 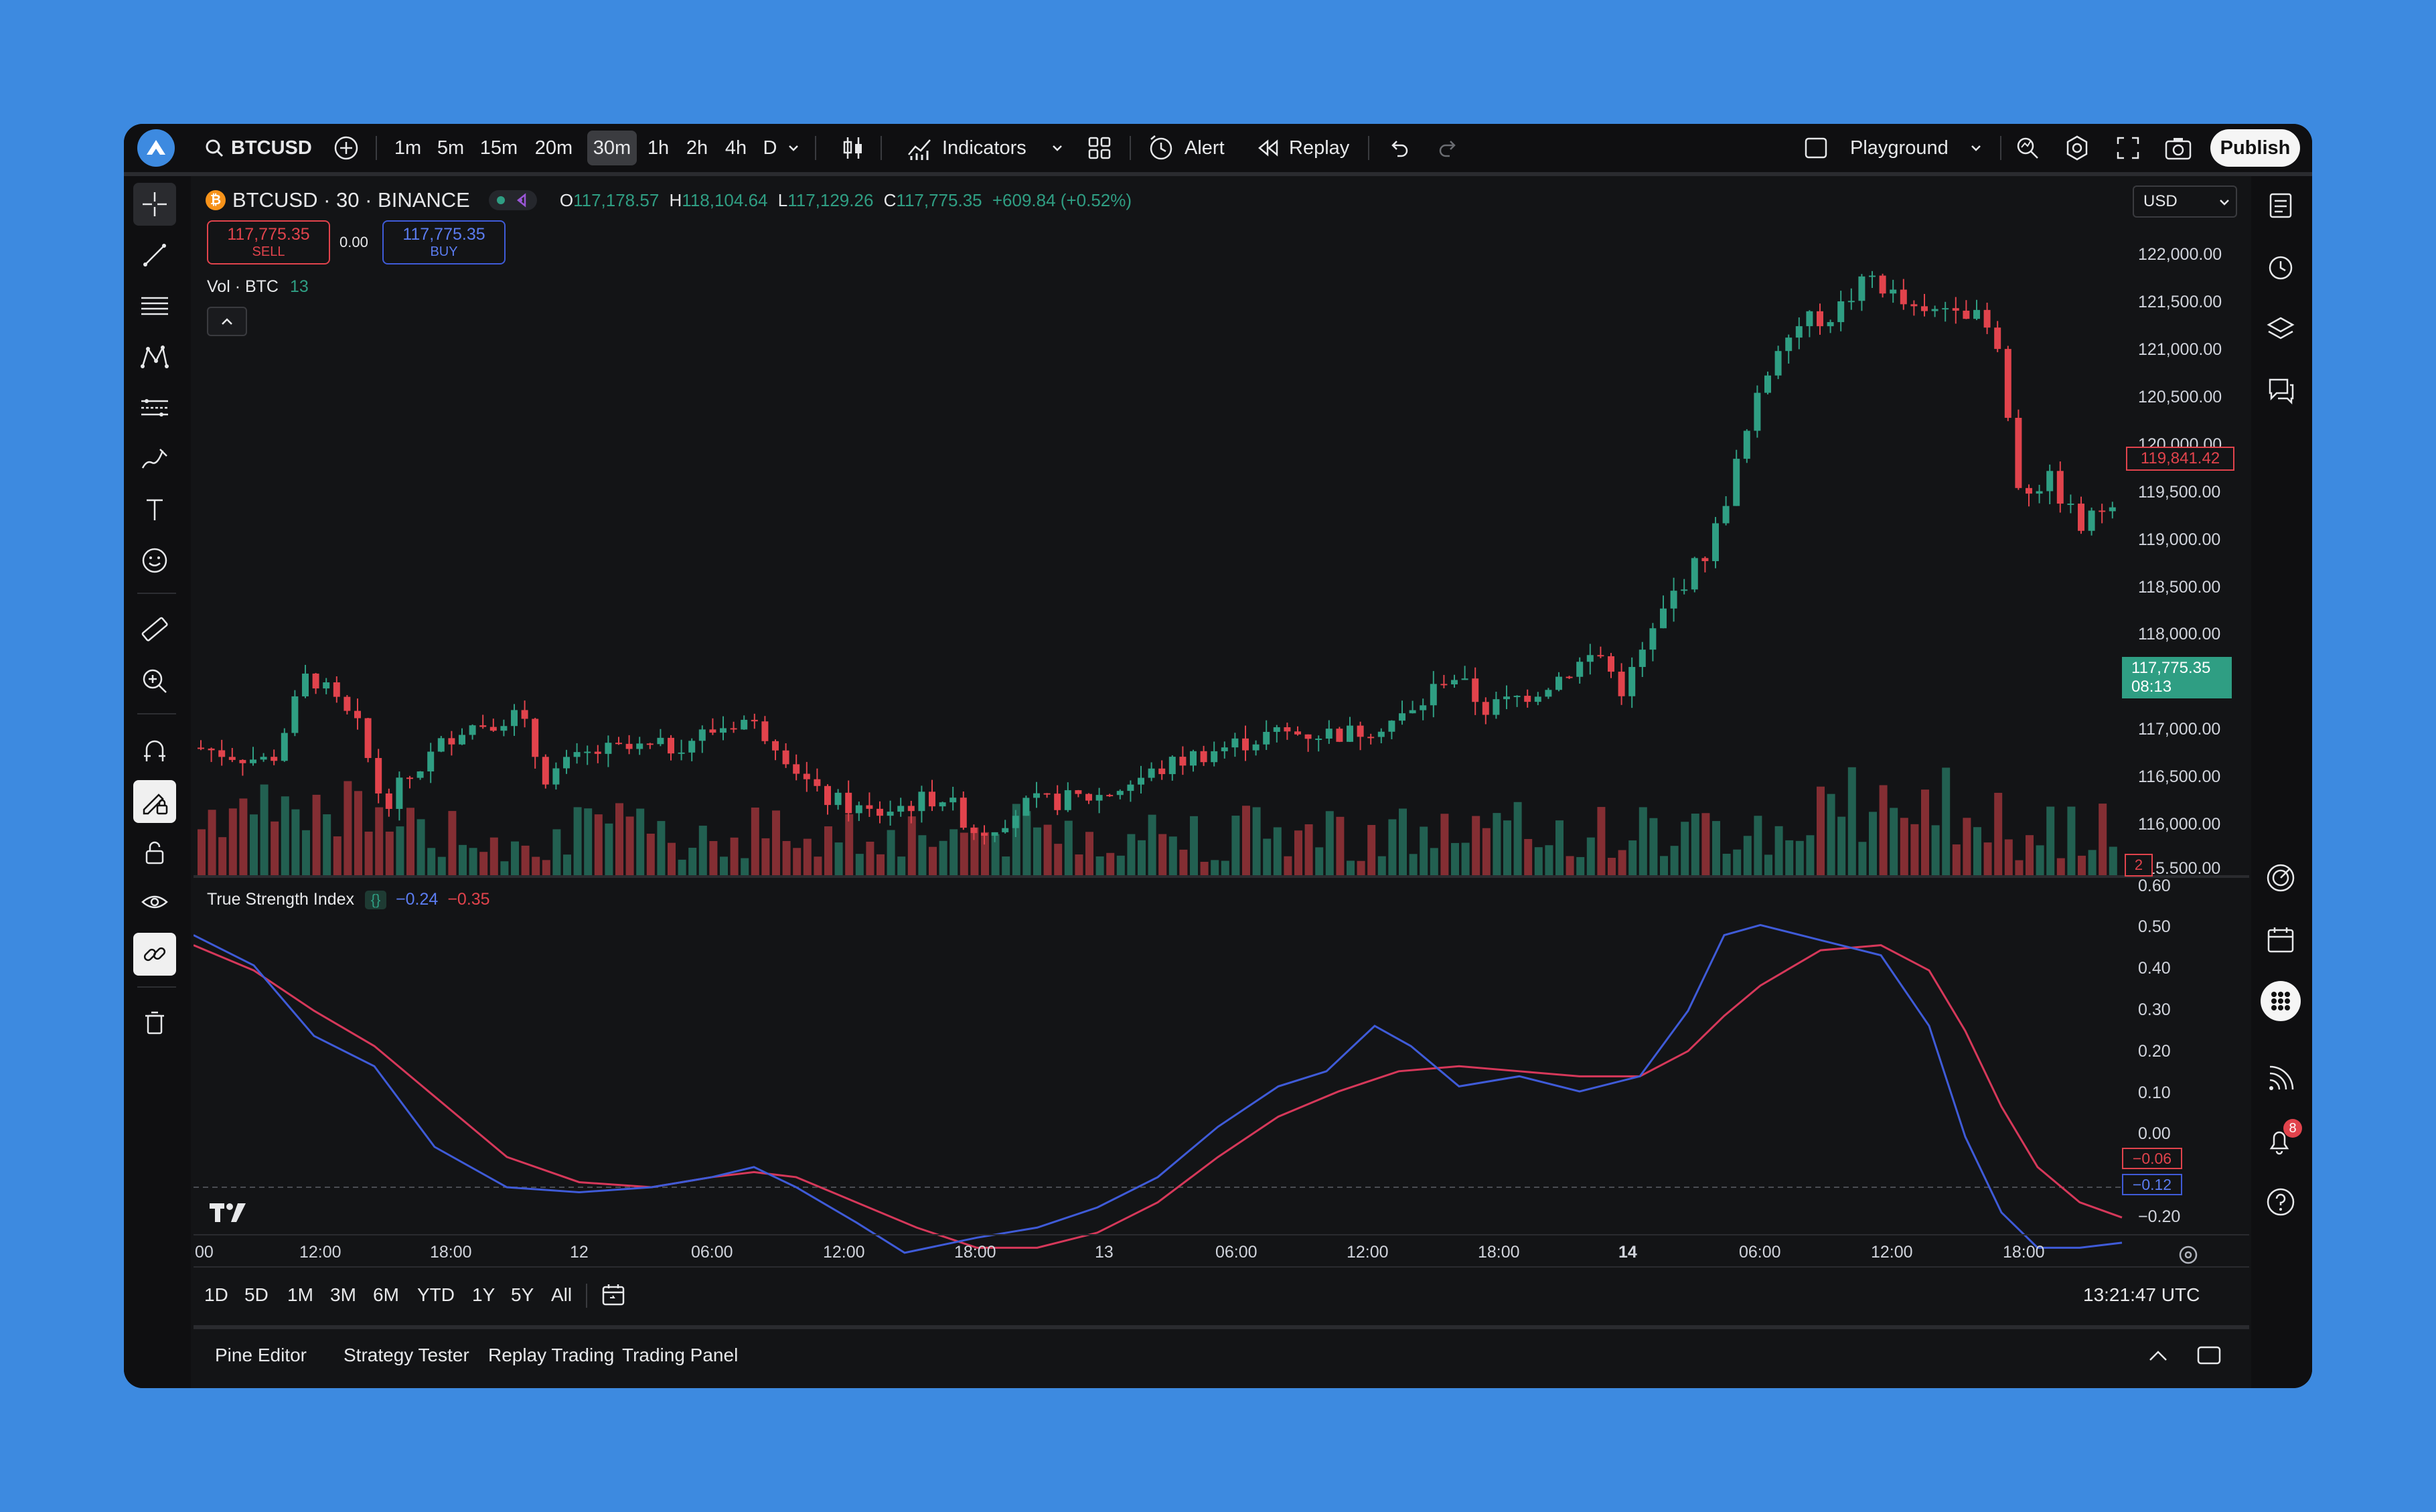 What do you see at coordinates (230, 1213) in the screenshot?
I see `tradingview-logo` at bounding box center [230, 1213].